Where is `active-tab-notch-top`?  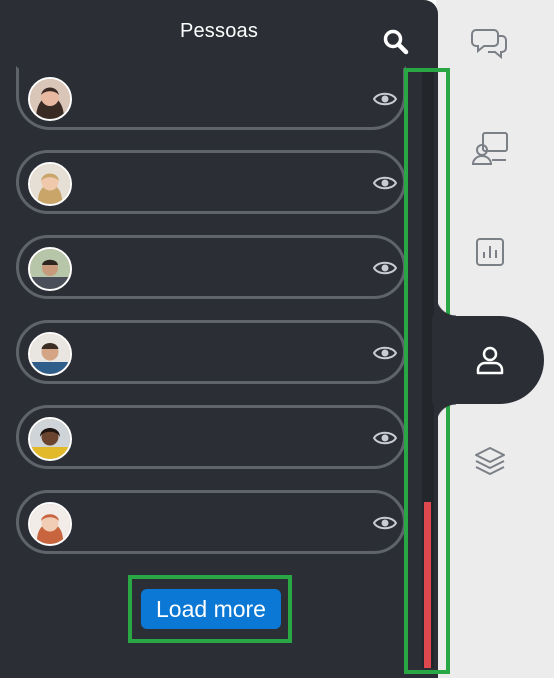 active-tab-notch-top is located at coordinates (446, 306).